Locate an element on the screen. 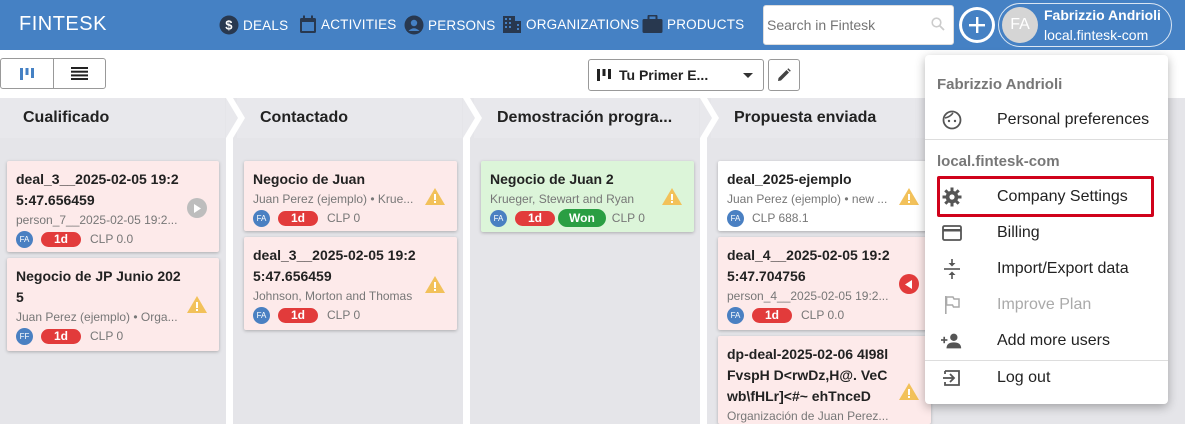  activity-status-icon is located at coordinates (197, 208).